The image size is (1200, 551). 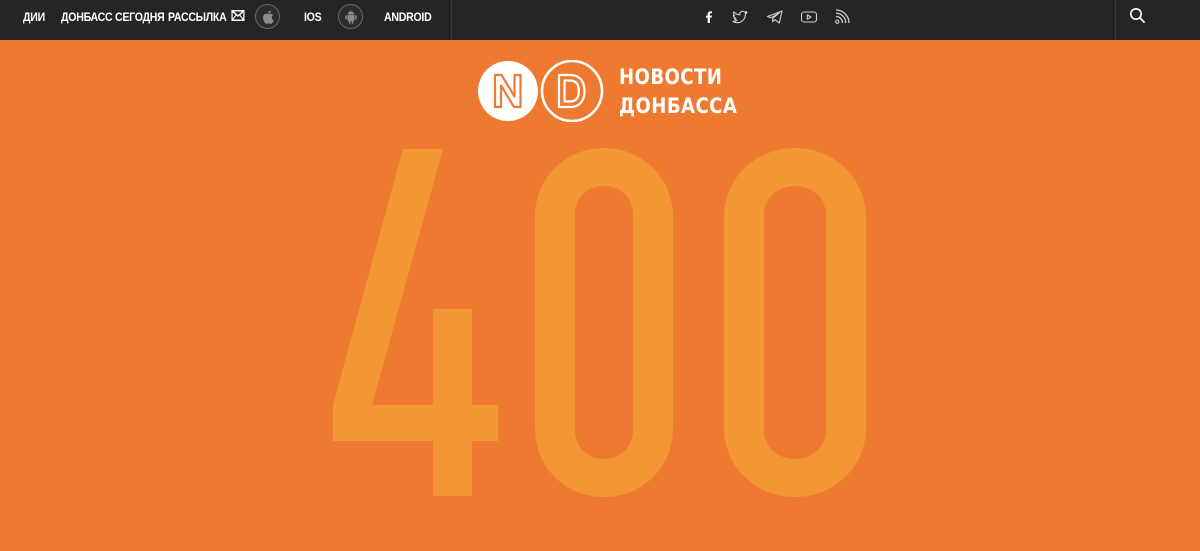 I want to click on search-icon, so click(x=1137, y=15).